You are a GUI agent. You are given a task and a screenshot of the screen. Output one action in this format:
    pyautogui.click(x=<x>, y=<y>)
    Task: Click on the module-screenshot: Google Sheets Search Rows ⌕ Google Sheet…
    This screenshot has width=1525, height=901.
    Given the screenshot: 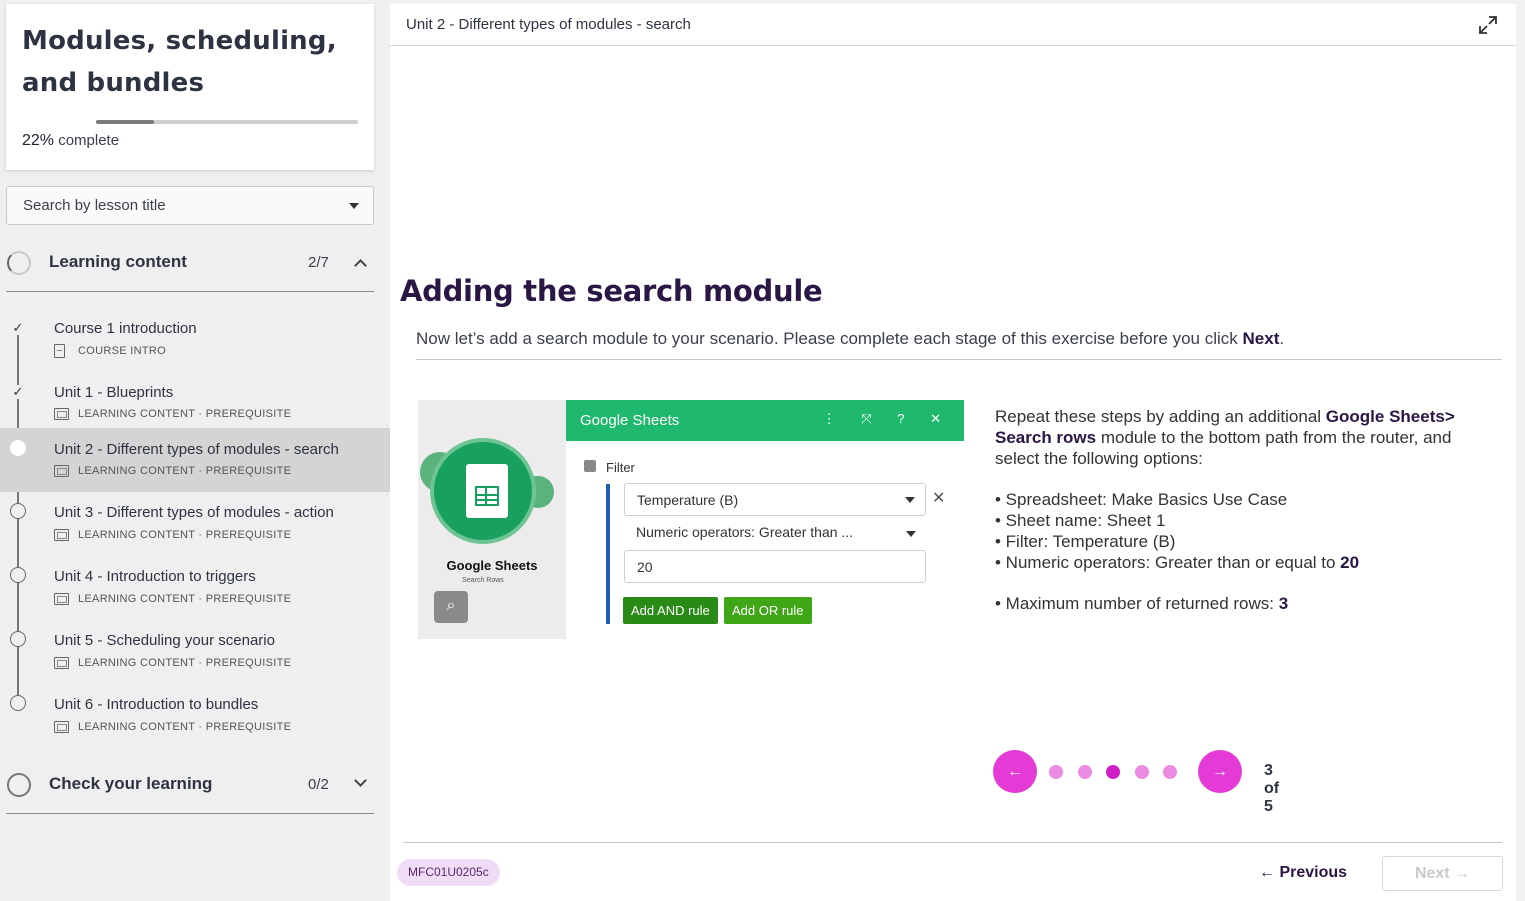 What is the action you would take?
    pyautogui.click(x=691, y=519)
    